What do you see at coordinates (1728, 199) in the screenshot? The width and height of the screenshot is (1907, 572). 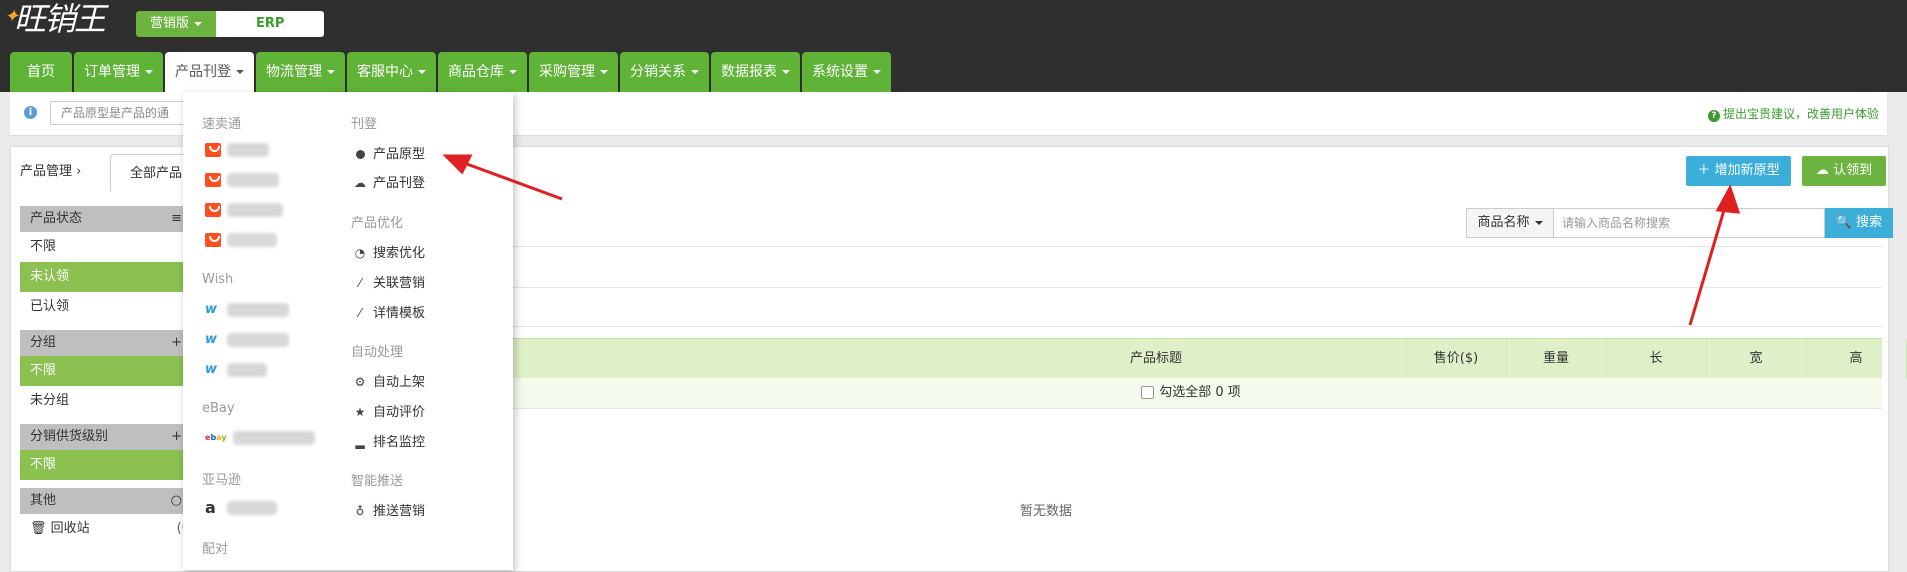 I see `arrowhead-add` at bounding box center [1728, 199].